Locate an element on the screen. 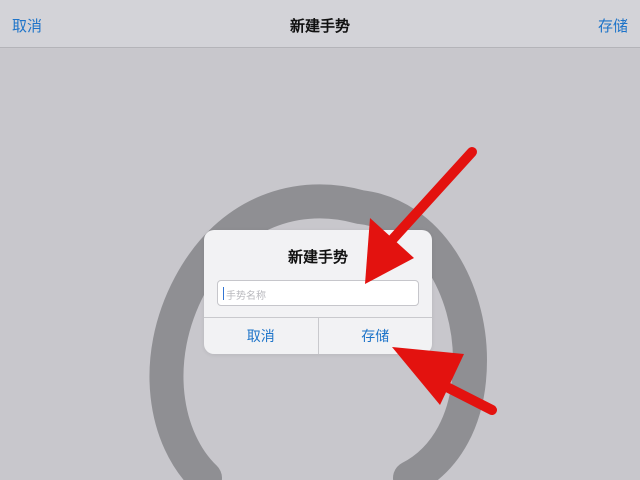 This screenshot has height=480, width=640. gesture-name-input: 手势名称 is located at coordinates (318, 293).